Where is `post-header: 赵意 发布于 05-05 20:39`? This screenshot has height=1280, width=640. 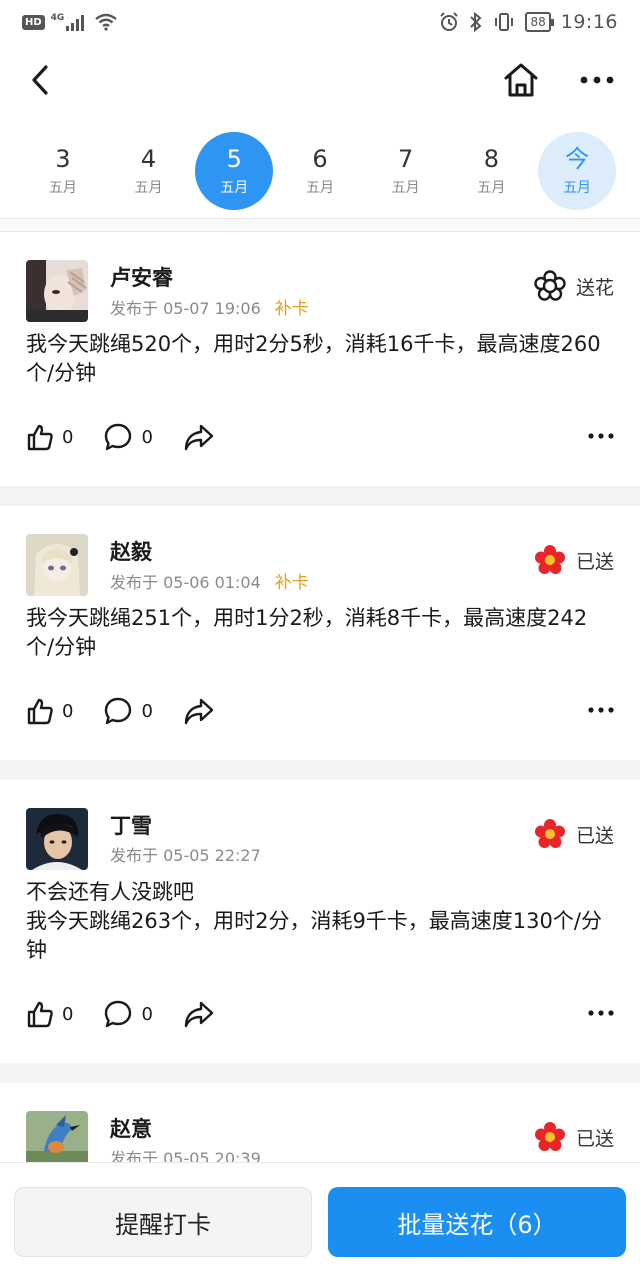
post-header: 赵意 发布于 05-05 20:39 is located at coordinates (320, 1136).